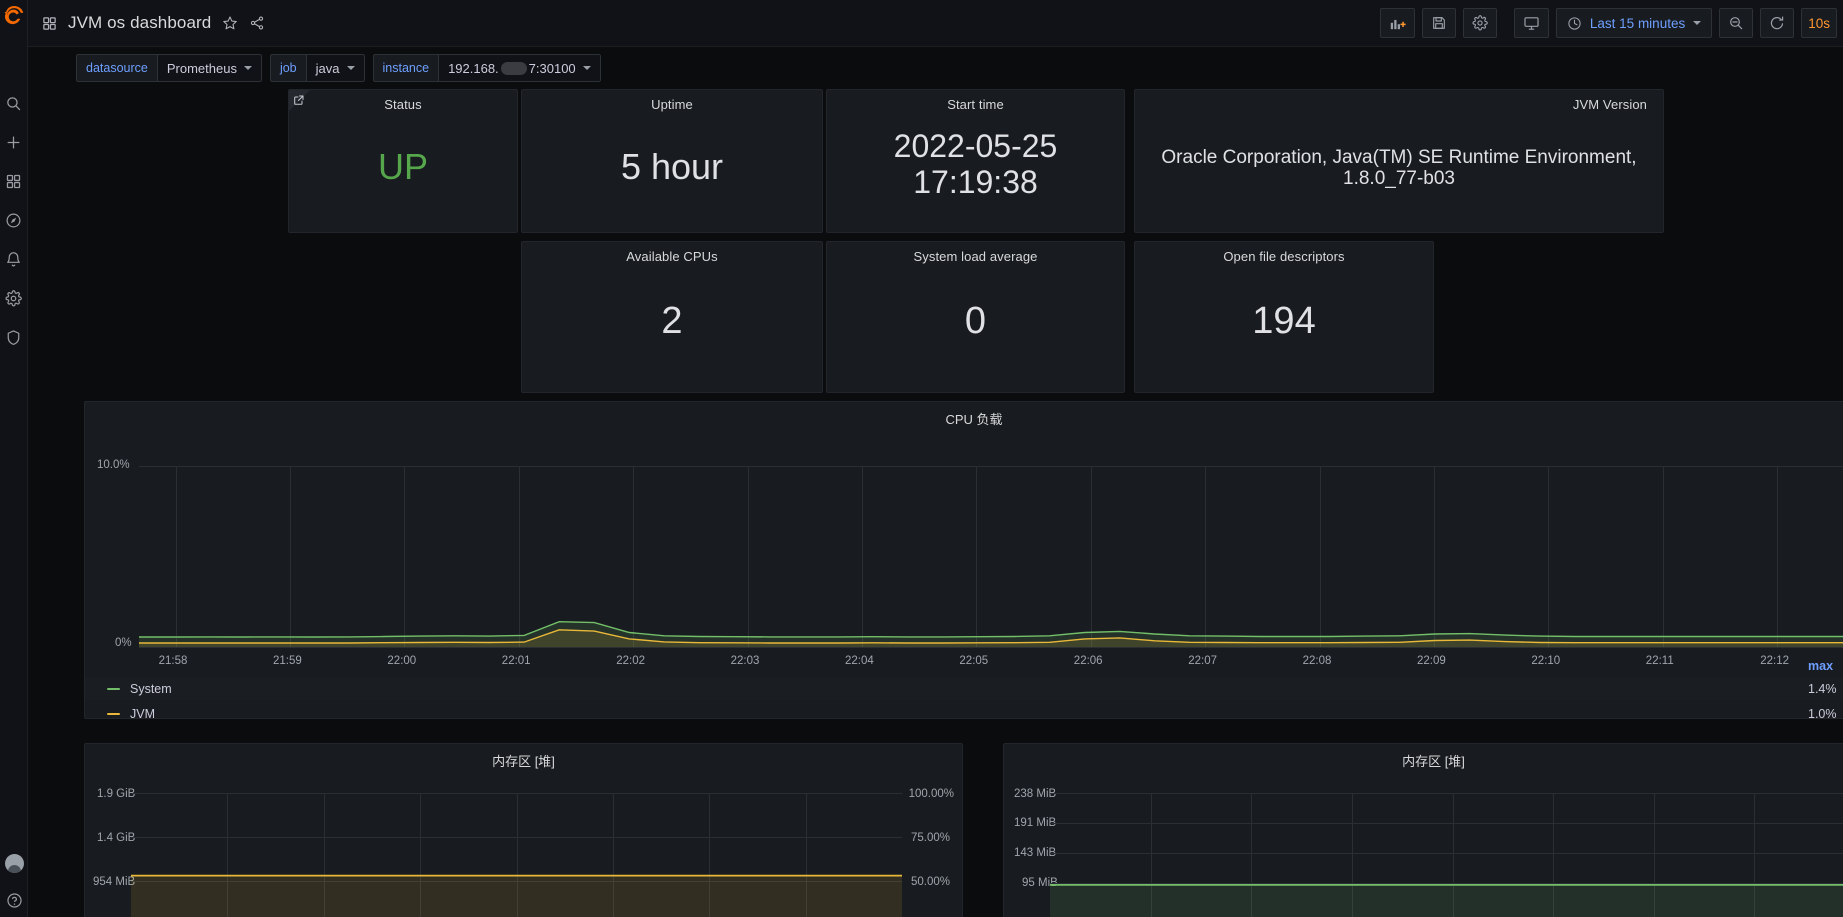  I want to click on panel-title: Open file descriptors, so click(1284, 256).